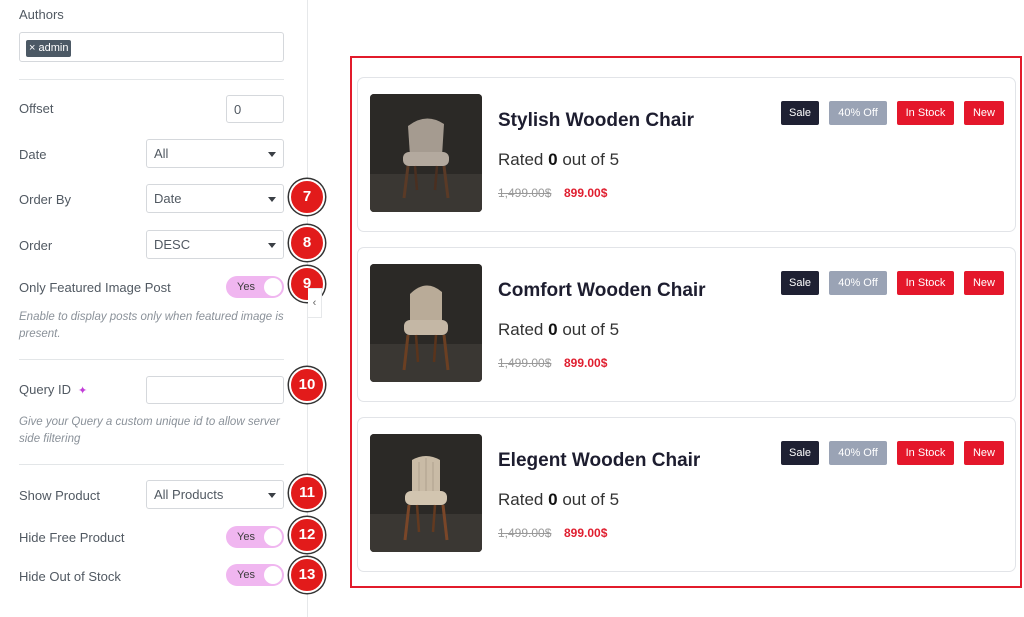 The width and height of the screenshot is (1024, 617). What do you see at coordinates (70, 576) in the screenshot?
I see `hide-out-of-stock-label: Hide Out of Stock` at bounding box center [70, 576].